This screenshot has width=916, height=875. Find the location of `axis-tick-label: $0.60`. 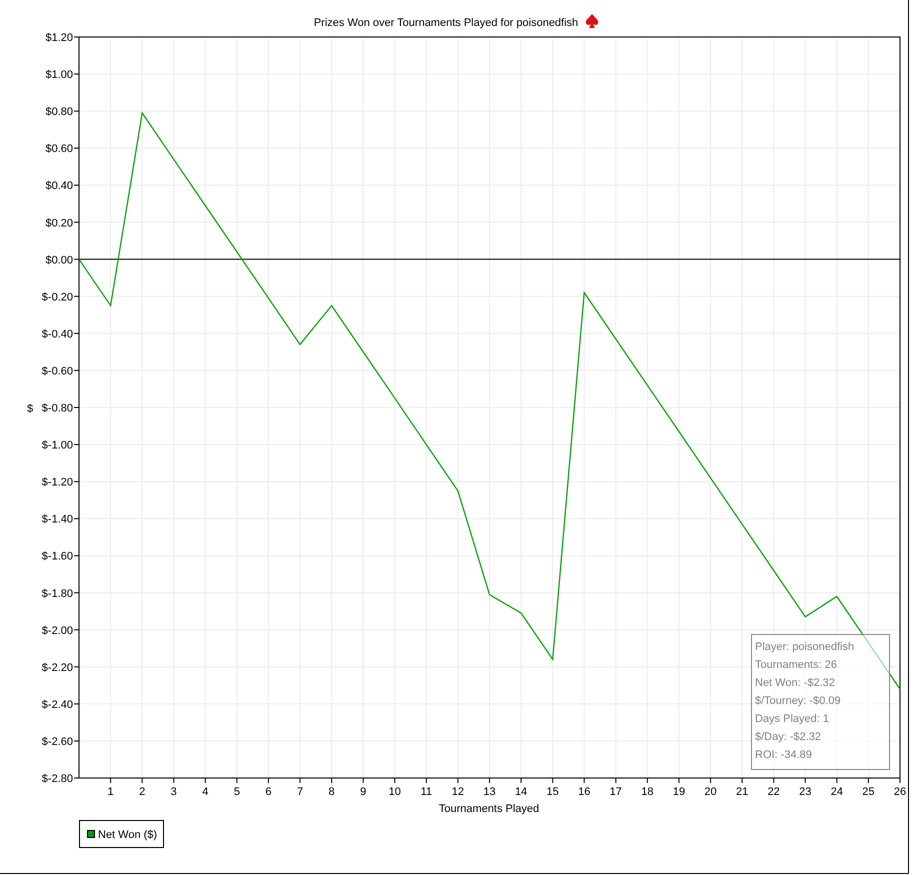

axis-tick-label: $0.60 is located at coordinates (59, 149).